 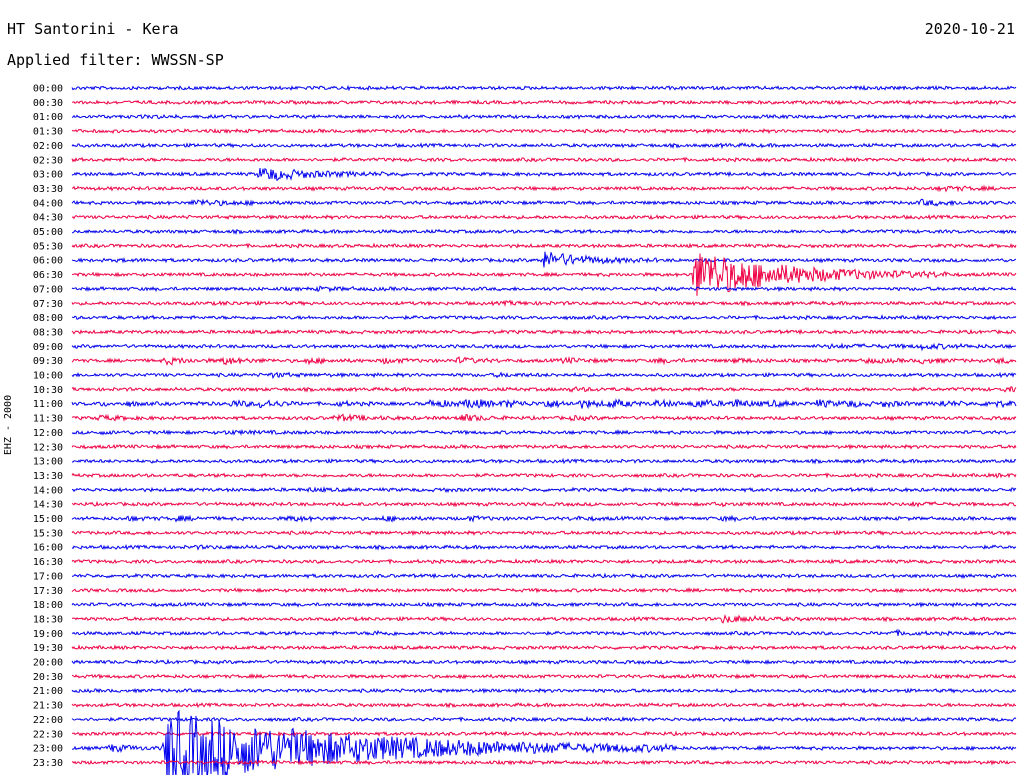 What do you see at coordinates (48, 318) in the screenshot?
I see `row-label: 08:00` at bounding box center [48, 318].